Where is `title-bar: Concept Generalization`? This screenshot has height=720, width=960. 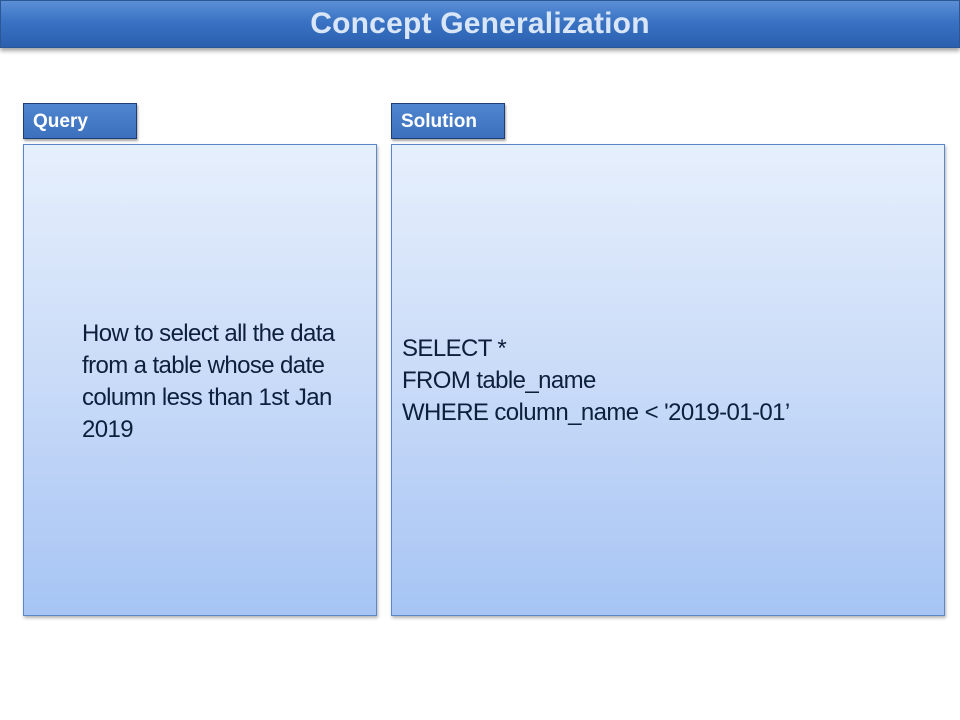 title-bar: Concept Generalization is located at coordinates (480, 24).